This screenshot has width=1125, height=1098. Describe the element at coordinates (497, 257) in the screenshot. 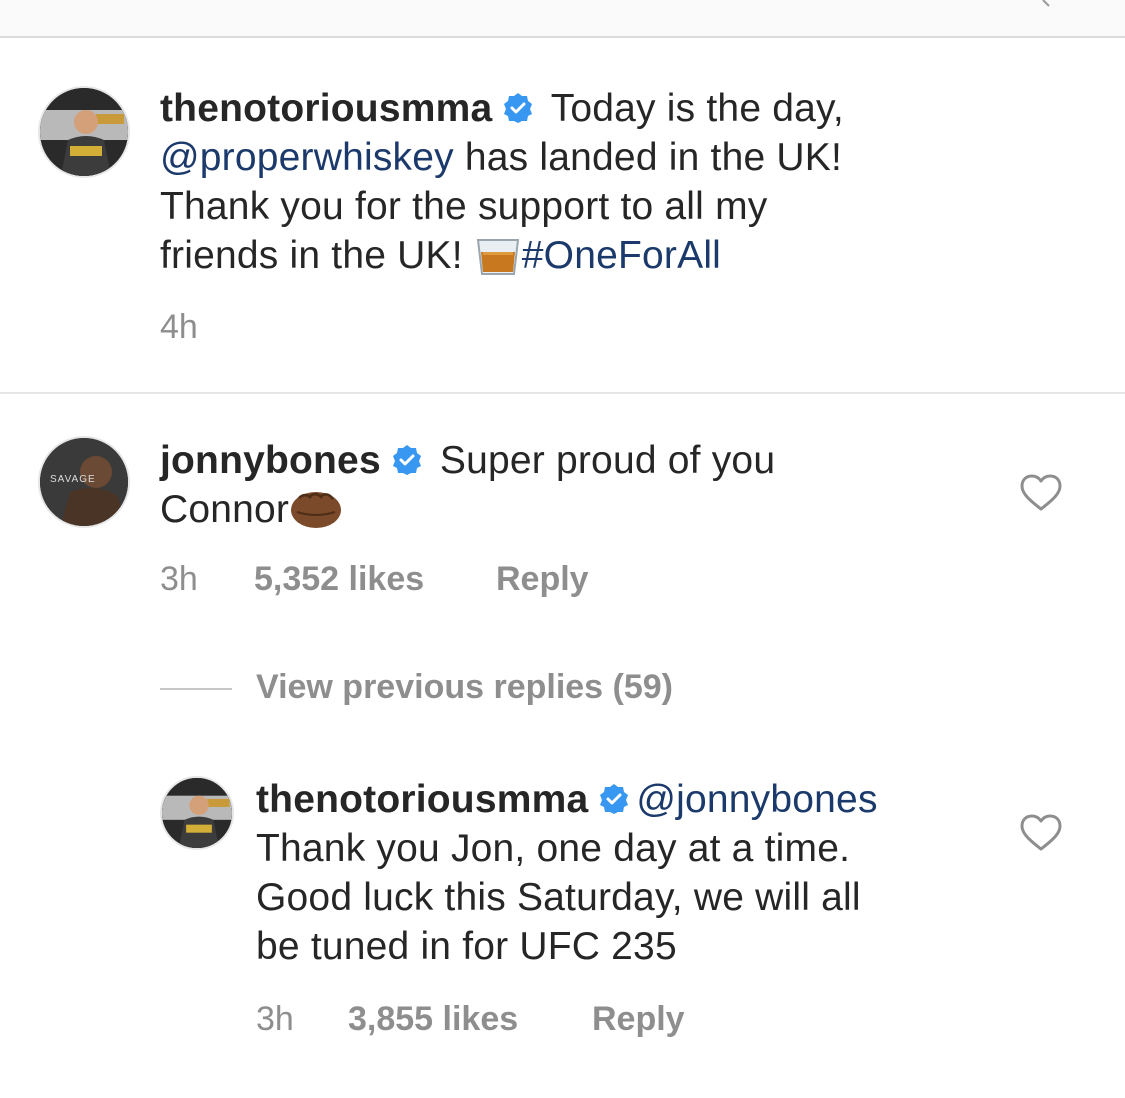

I see `whiskey-glass-icon` at that location.